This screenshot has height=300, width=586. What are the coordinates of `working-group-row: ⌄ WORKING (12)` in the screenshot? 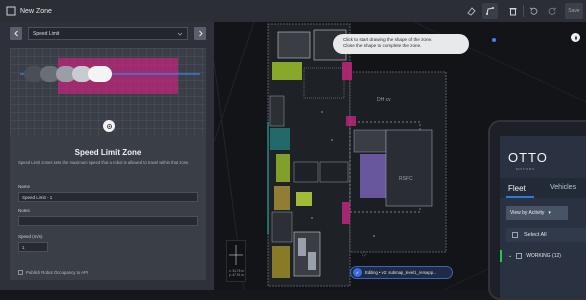 It's located at (543, 256).